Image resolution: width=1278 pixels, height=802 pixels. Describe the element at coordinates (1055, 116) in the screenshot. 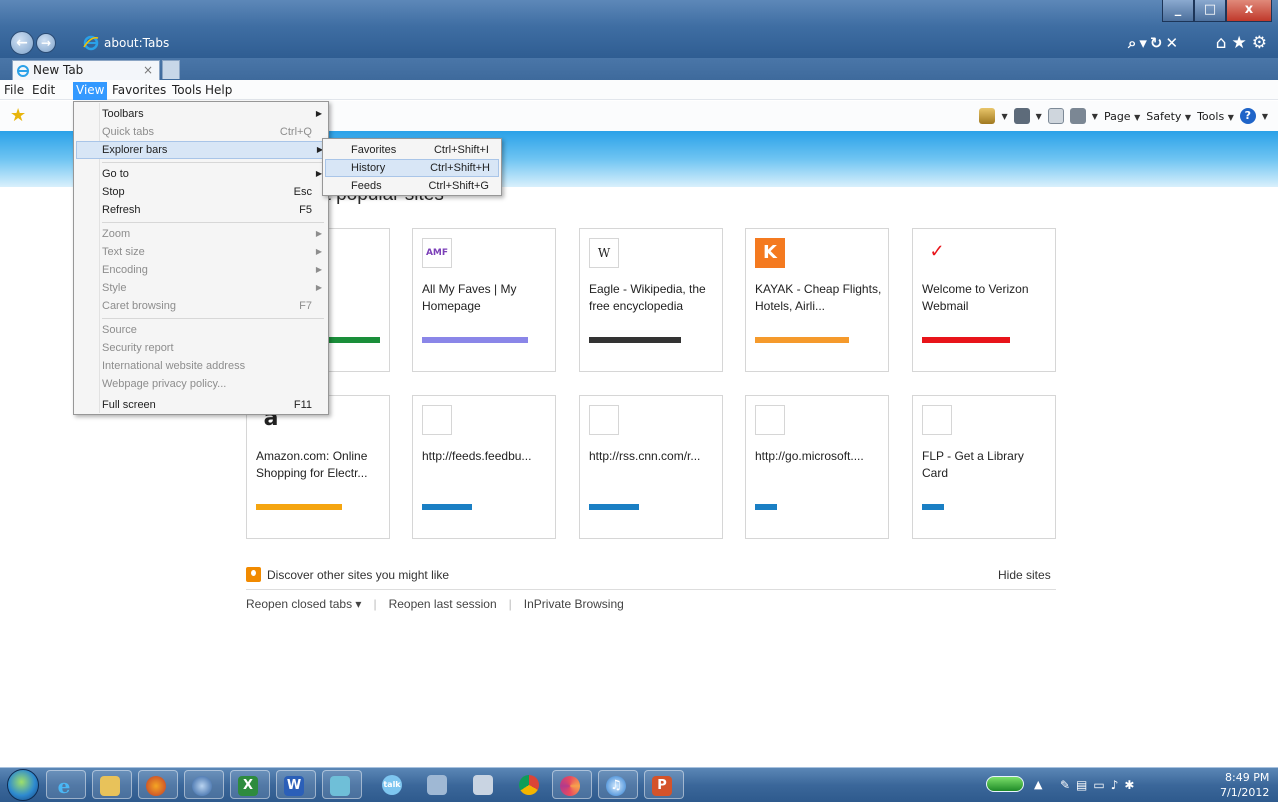

I see `mail-icon` at that location.